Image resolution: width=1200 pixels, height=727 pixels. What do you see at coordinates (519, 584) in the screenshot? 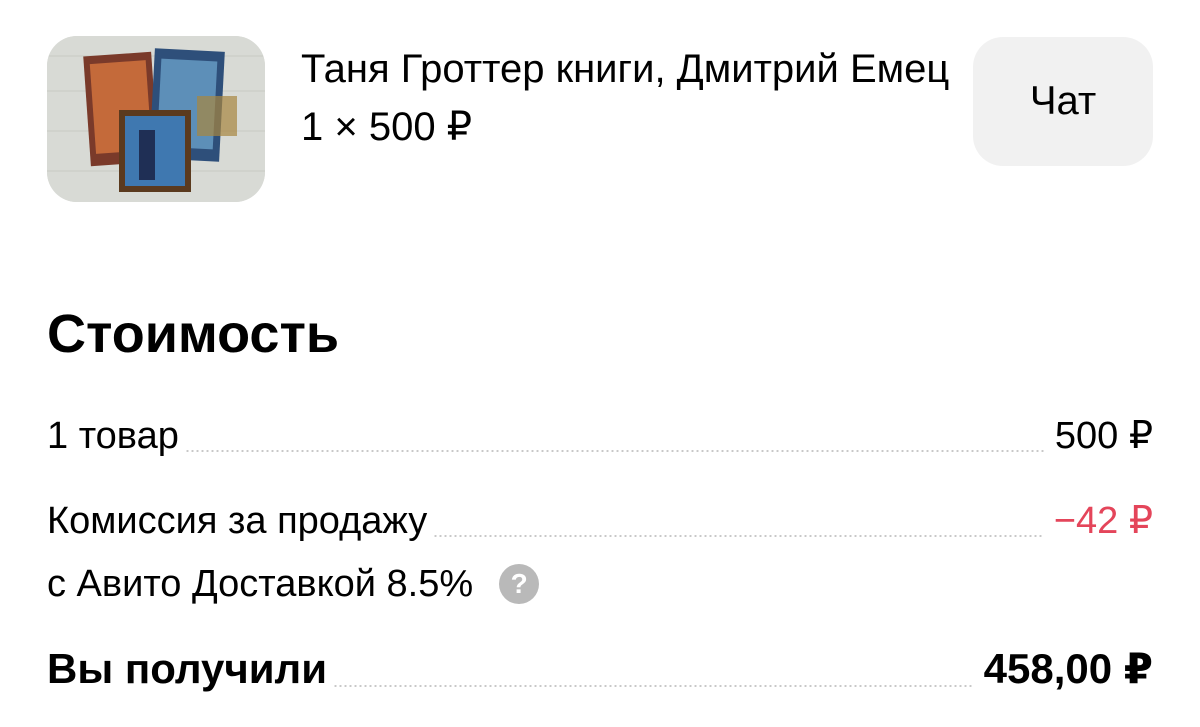
I see `question-circle-icon: ?` at bounding box center [519, 584].